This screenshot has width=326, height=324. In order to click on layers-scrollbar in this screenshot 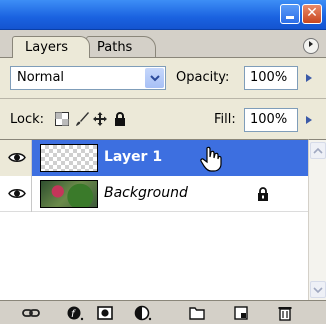, I will do `click(317, 219)`.